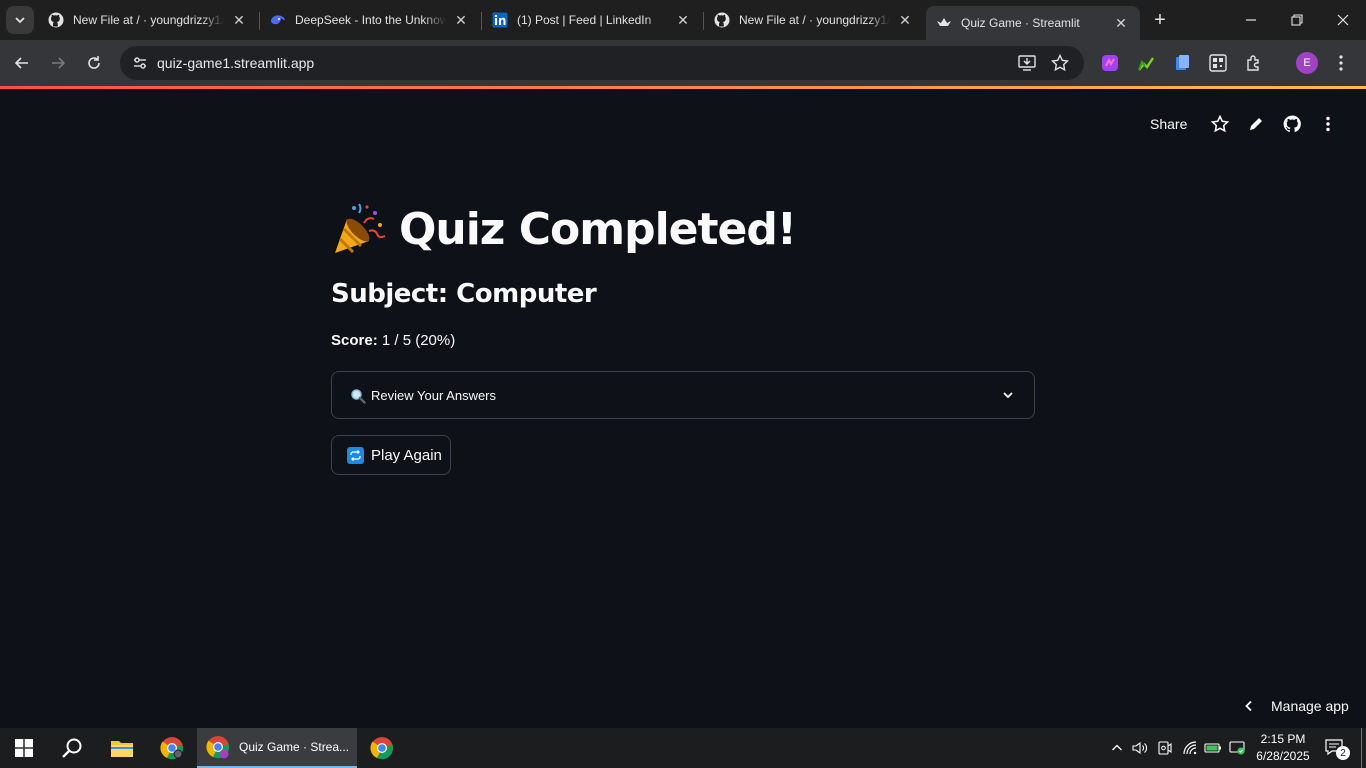 The image size is (1366, 768). What do you see at coordinates (360, 228) in the screenshot?
I see `party-popper-icon` at bounding box center [360, 228].